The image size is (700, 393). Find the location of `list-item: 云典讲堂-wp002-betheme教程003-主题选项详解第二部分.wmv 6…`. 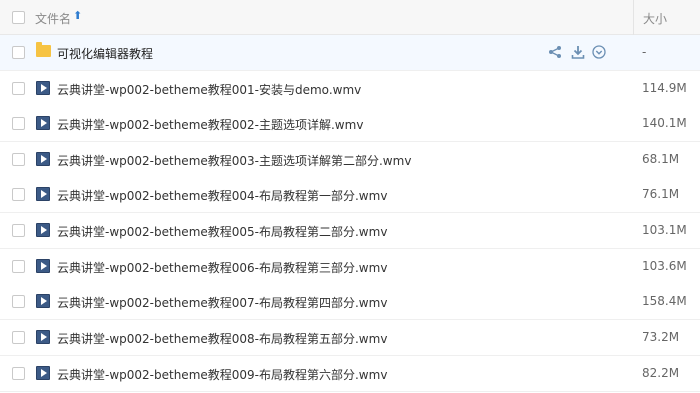

list-item: 云典讲堂-wp002-betheme教程003-主题选项详解第二部分.wmv 6… is located at coordinates (350, 160).